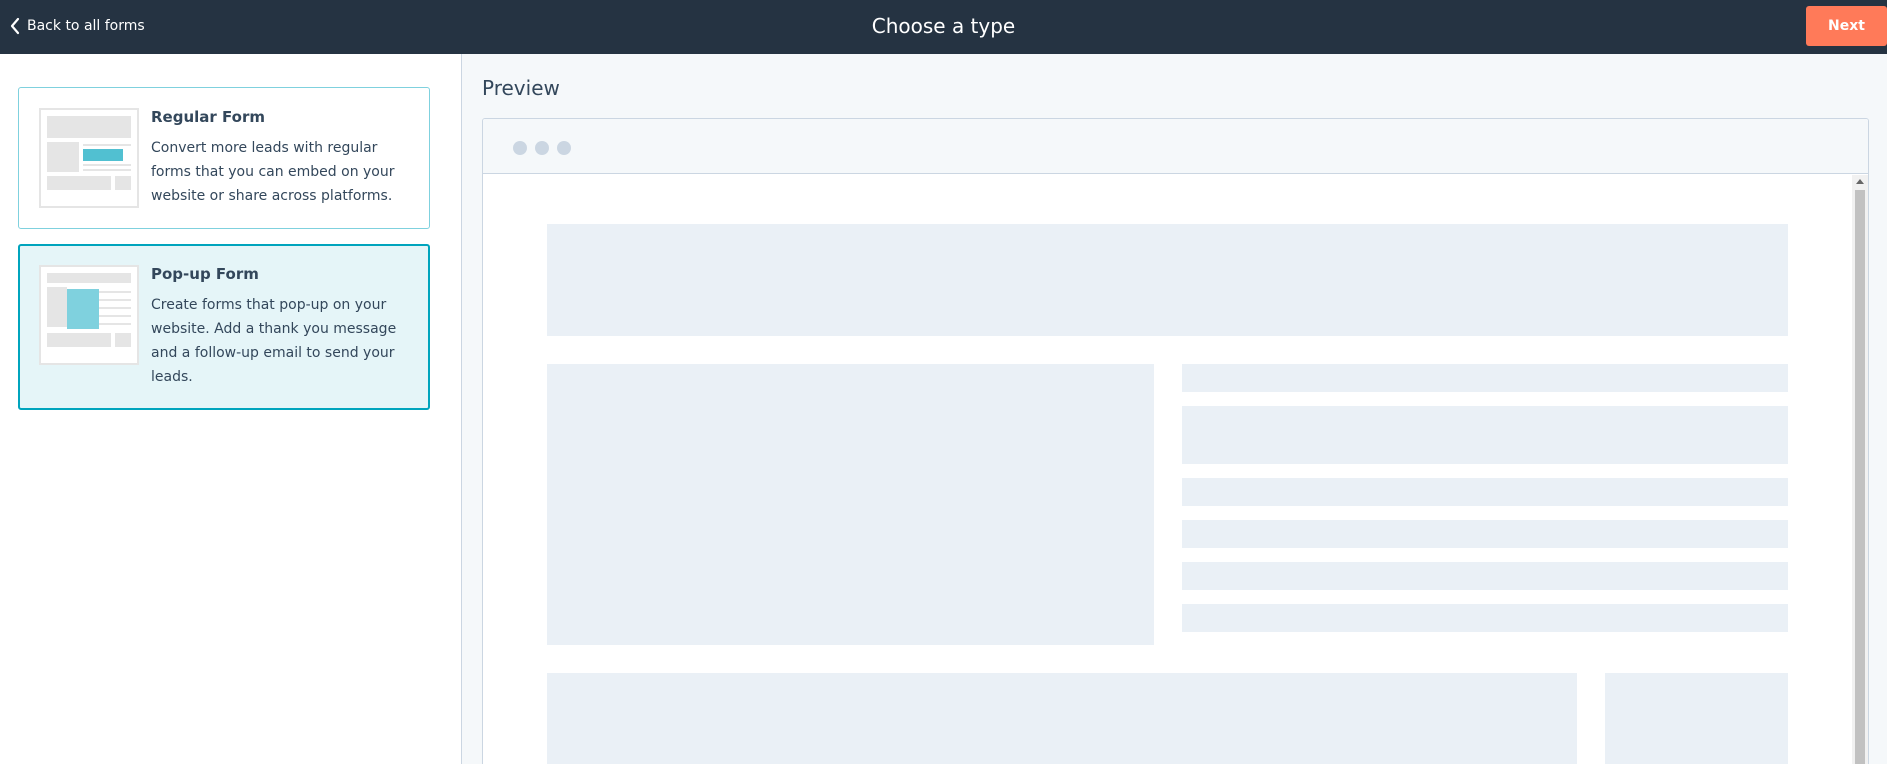 The height and width of the screenshot is (764, 1887). What do you see at coordinates (850, 504) in the screenshot?
I see `placeholder-image-block` at bounding box center [850, 504].